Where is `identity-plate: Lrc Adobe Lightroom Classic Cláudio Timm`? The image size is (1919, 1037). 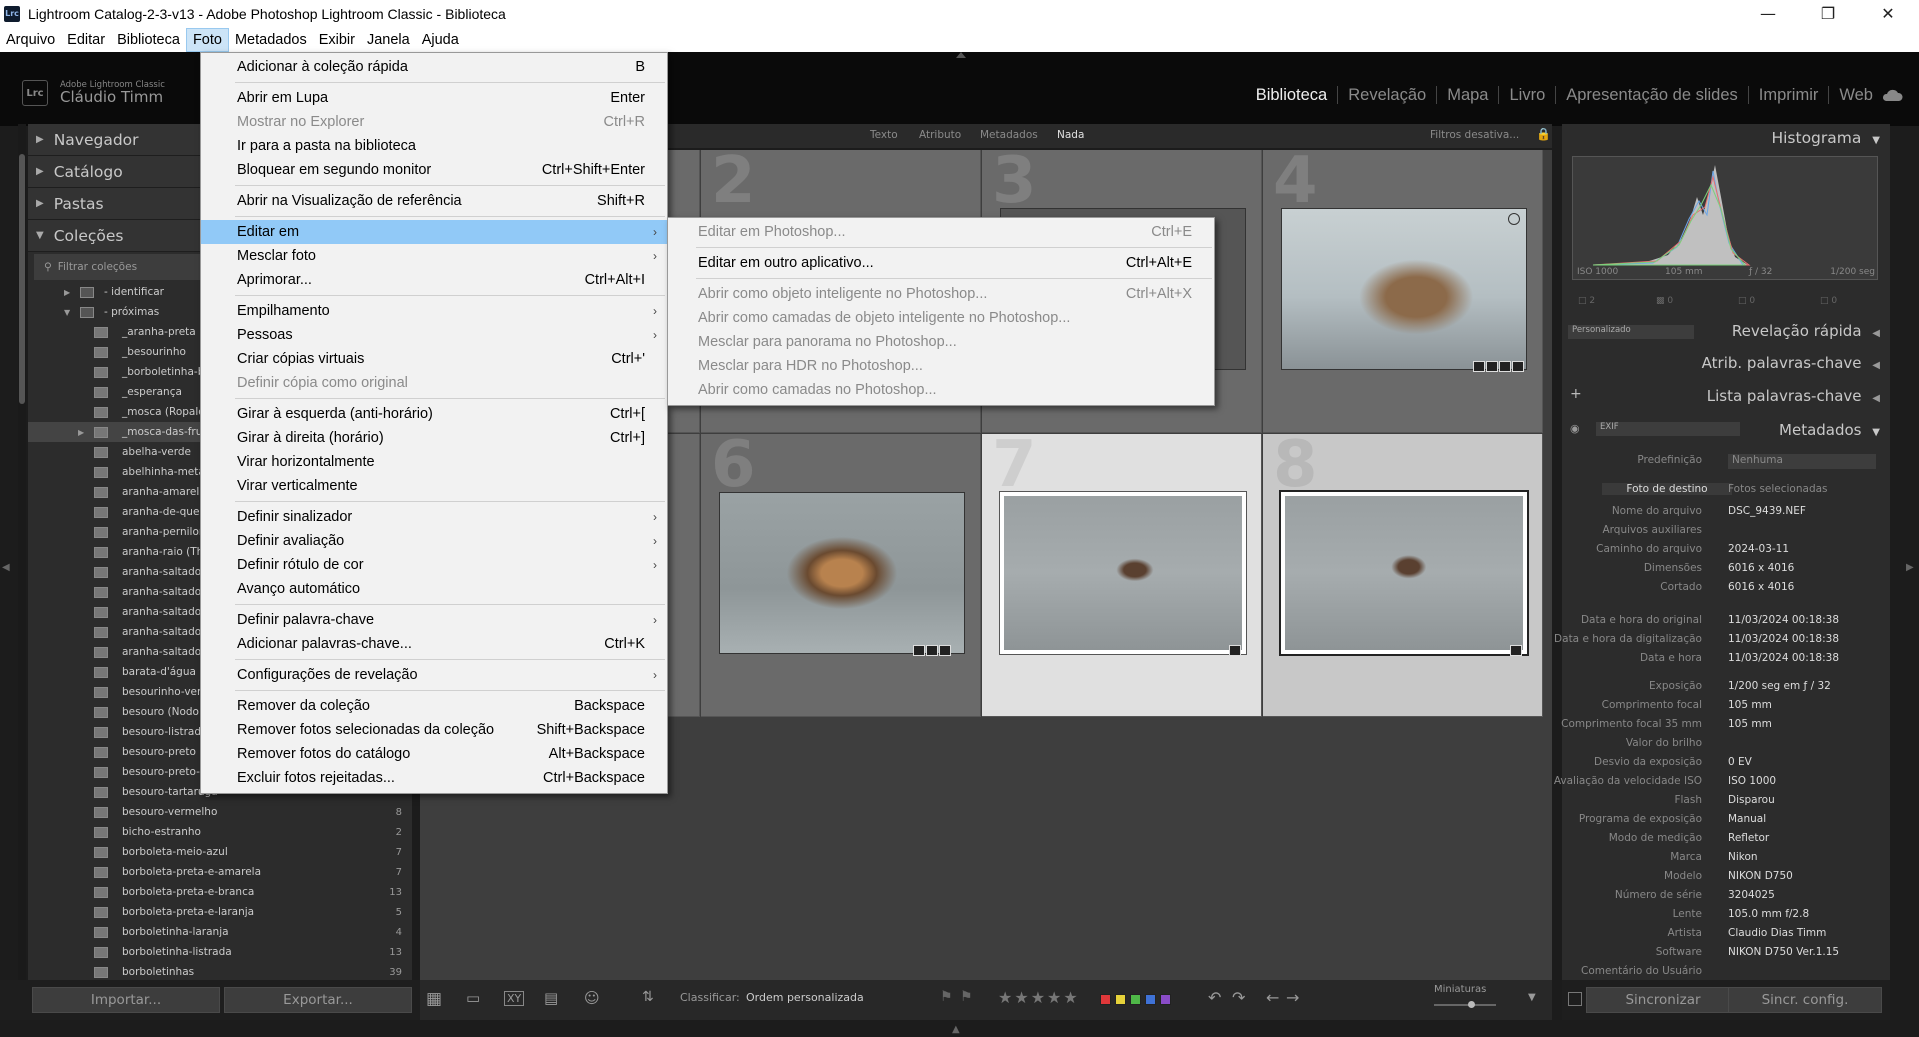
identity-plate: Lrc Adobe Lightroom Classic Cláudio Timm is located at coordinates (93, 93).